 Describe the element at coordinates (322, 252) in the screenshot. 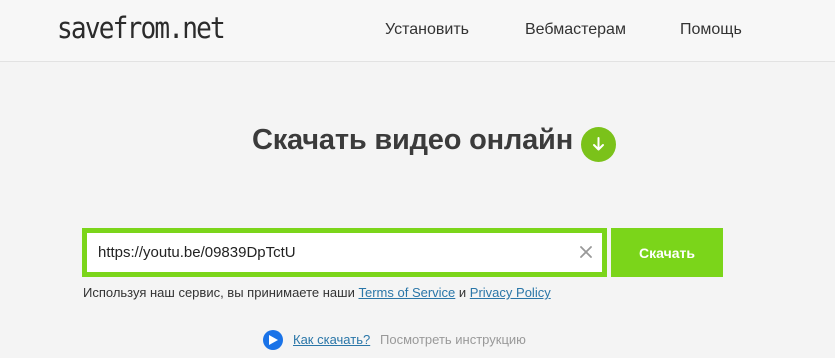

I see `url-input` at that location.